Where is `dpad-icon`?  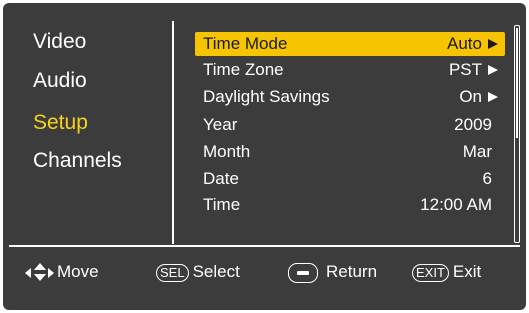
dpad-icon is located at coordinates (40, 272).